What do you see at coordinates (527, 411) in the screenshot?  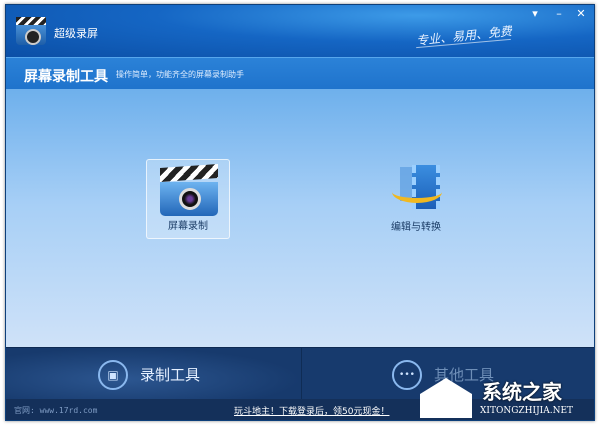 I see `watermark-url: XITONGZHIJIA.NET` at bounding box center [527, 411].